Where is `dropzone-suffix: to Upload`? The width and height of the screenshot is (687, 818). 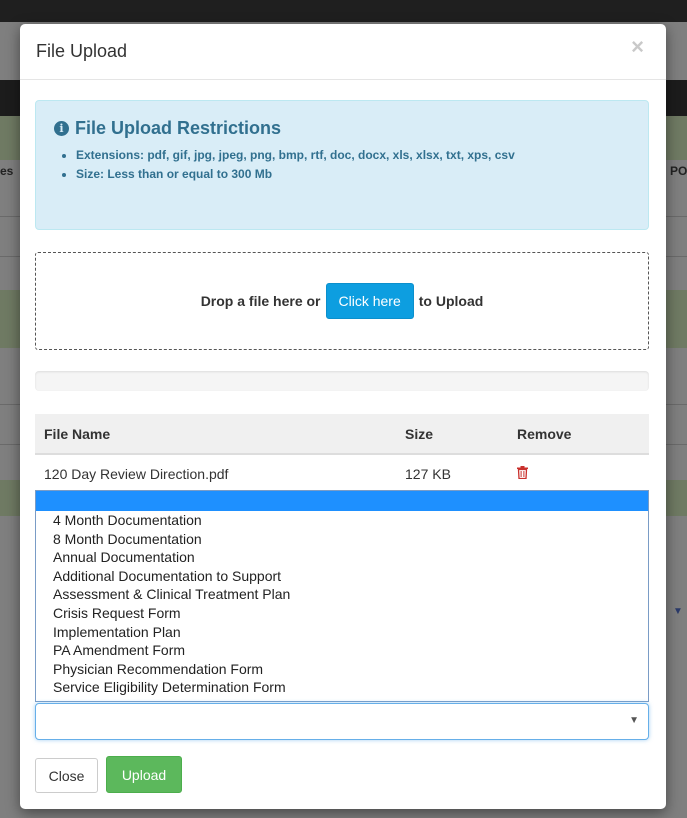
dropzone-suffix: to Upload is located at coordinates (451, 301).